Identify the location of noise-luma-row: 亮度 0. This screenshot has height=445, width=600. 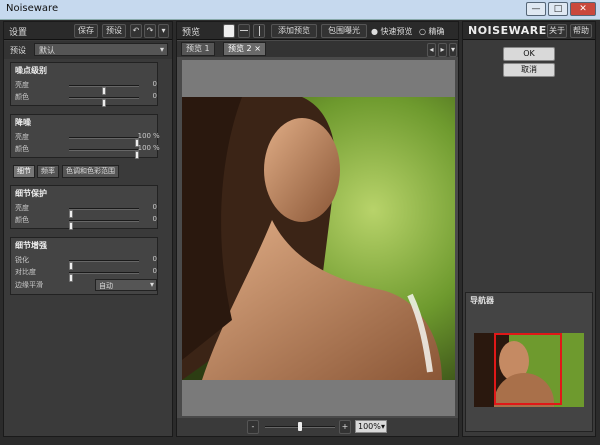
(86, 87).